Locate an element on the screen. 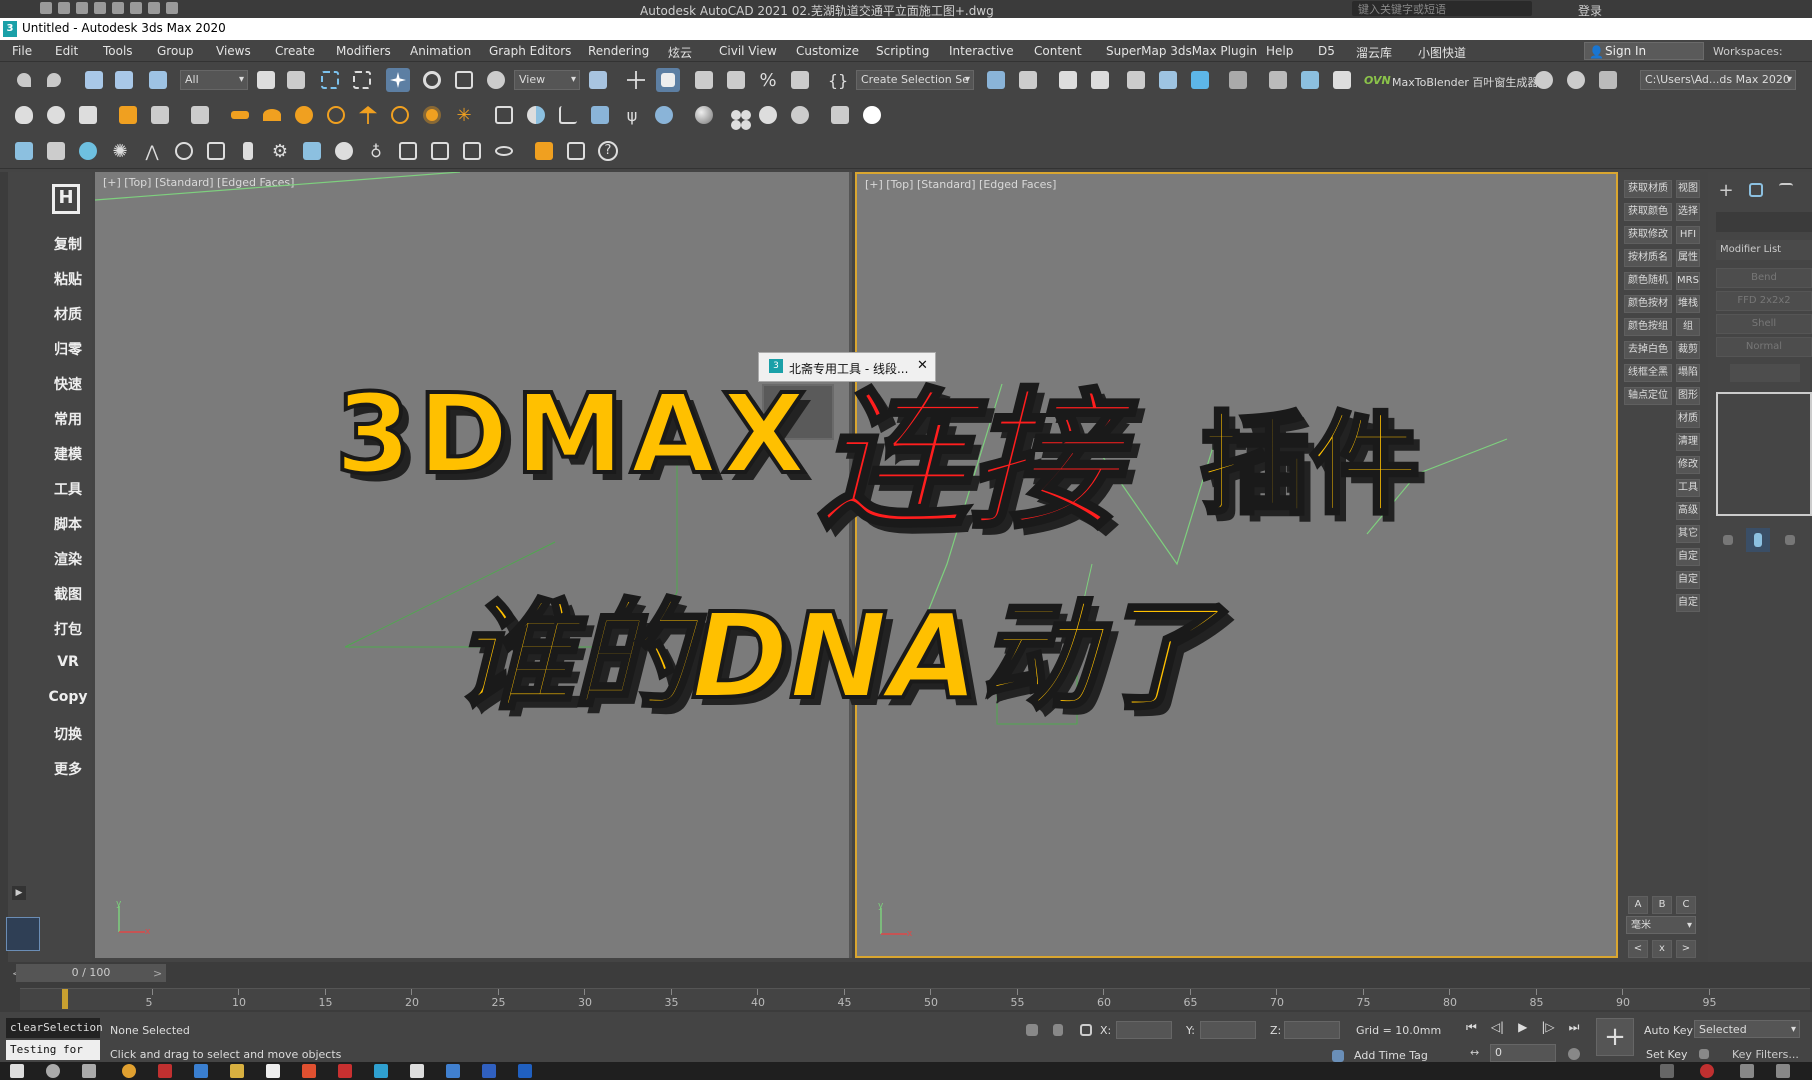 This screenshot has width=1812, height=1080. snaps-toggle-icon is located at coordinates (704, 80).